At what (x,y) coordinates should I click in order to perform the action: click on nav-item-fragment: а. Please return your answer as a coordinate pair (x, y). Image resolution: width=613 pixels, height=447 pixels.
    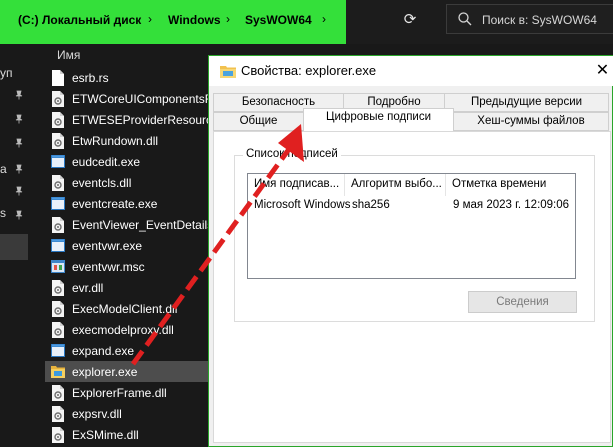
    Looking at the image, I should click on (3, 169).